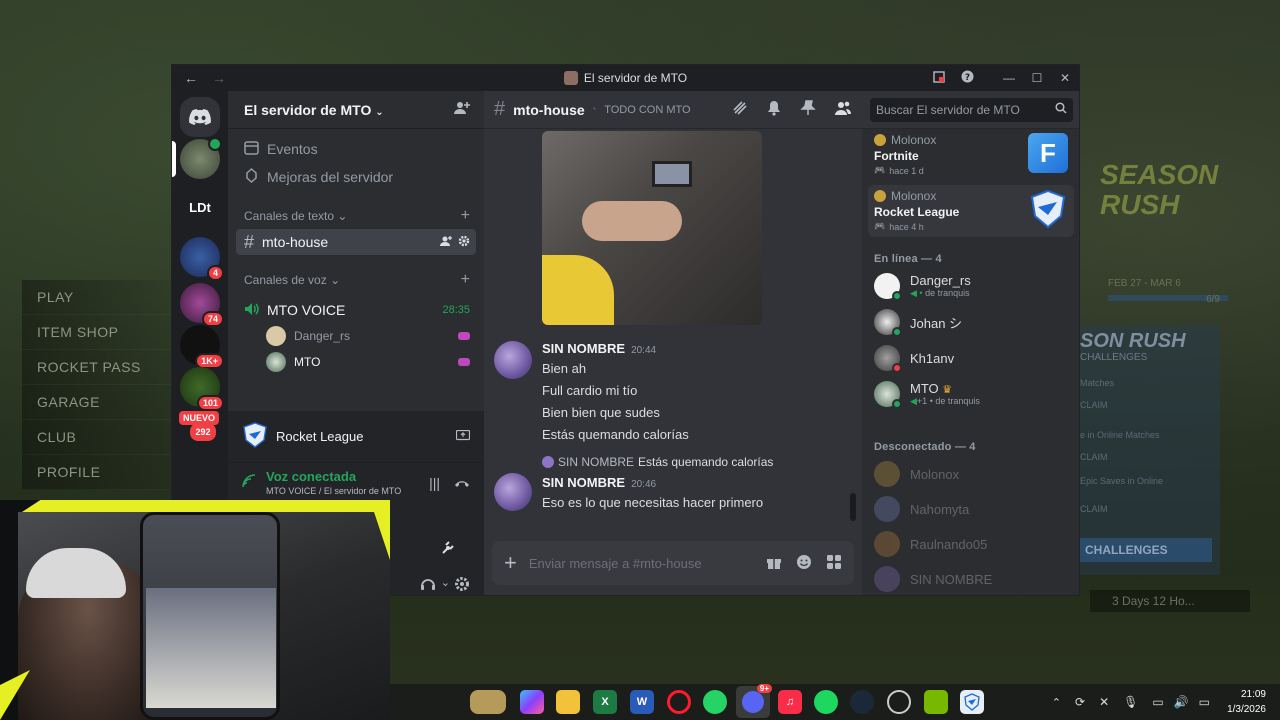  Describe the element at coordinates (202, 259) in the screenshot. I see `server-icon: 4` at that location.